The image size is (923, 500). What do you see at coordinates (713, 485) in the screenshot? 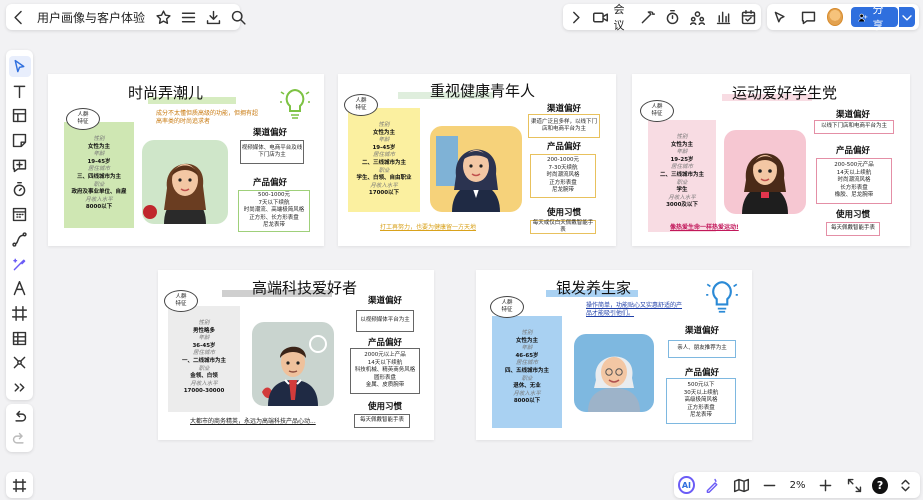
I see `ai-pen-icon` at bounding box center [713, 485].